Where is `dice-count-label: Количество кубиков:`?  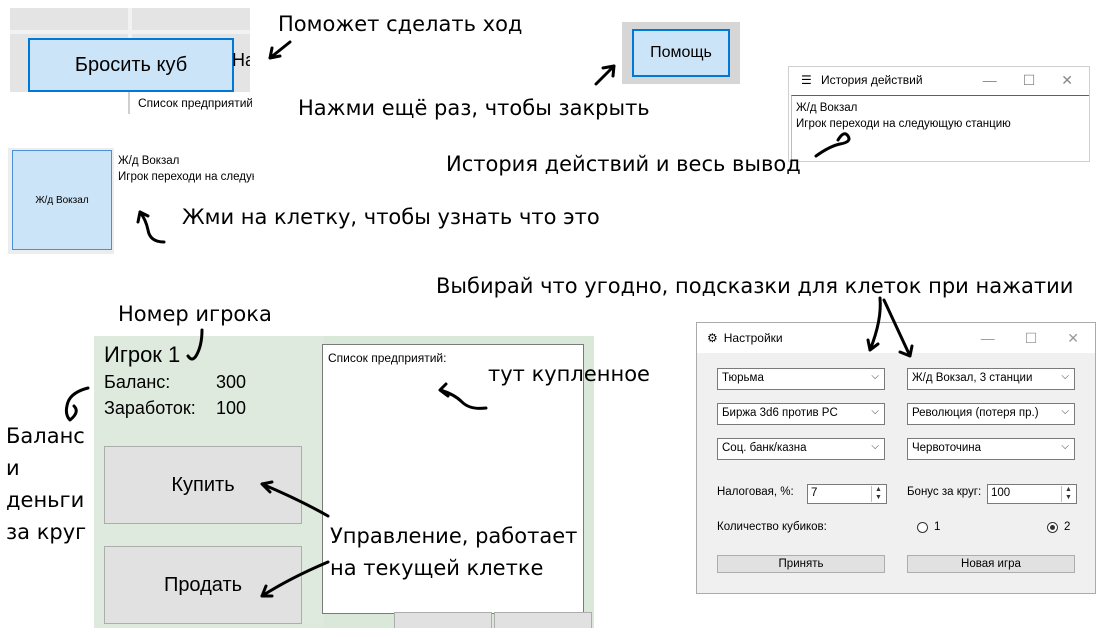 dice-count-label: Количество кубиков: is located at coordinates (772, 527).